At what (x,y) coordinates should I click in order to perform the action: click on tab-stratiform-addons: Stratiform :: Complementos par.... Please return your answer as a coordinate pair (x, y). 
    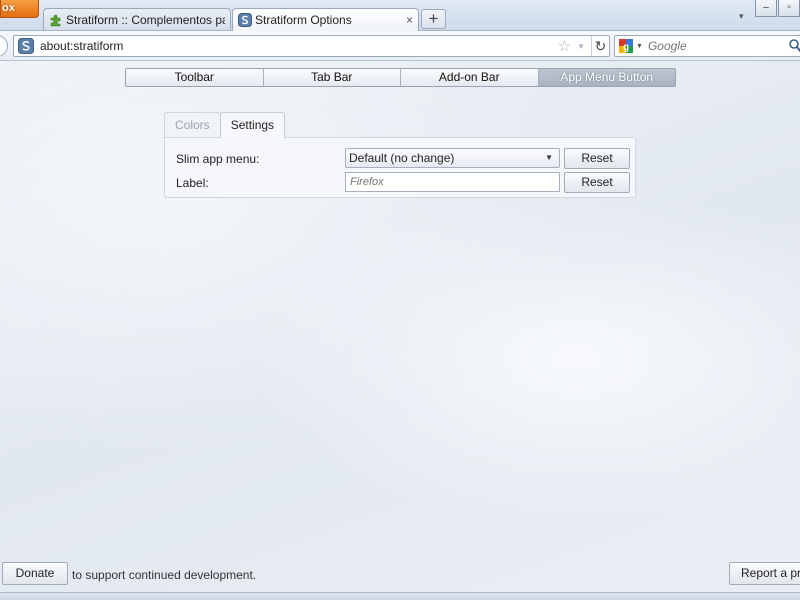
    Looking at the image, I should click on (137, 19).